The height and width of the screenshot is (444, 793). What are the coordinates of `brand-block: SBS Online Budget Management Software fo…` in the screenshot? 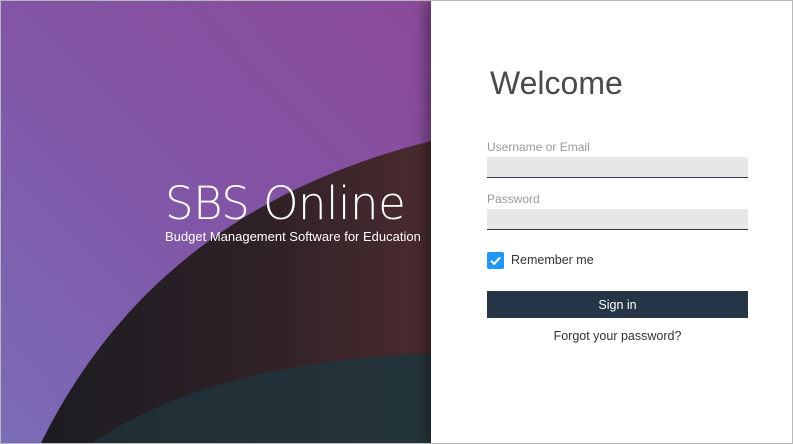 It's located at (293, 211).